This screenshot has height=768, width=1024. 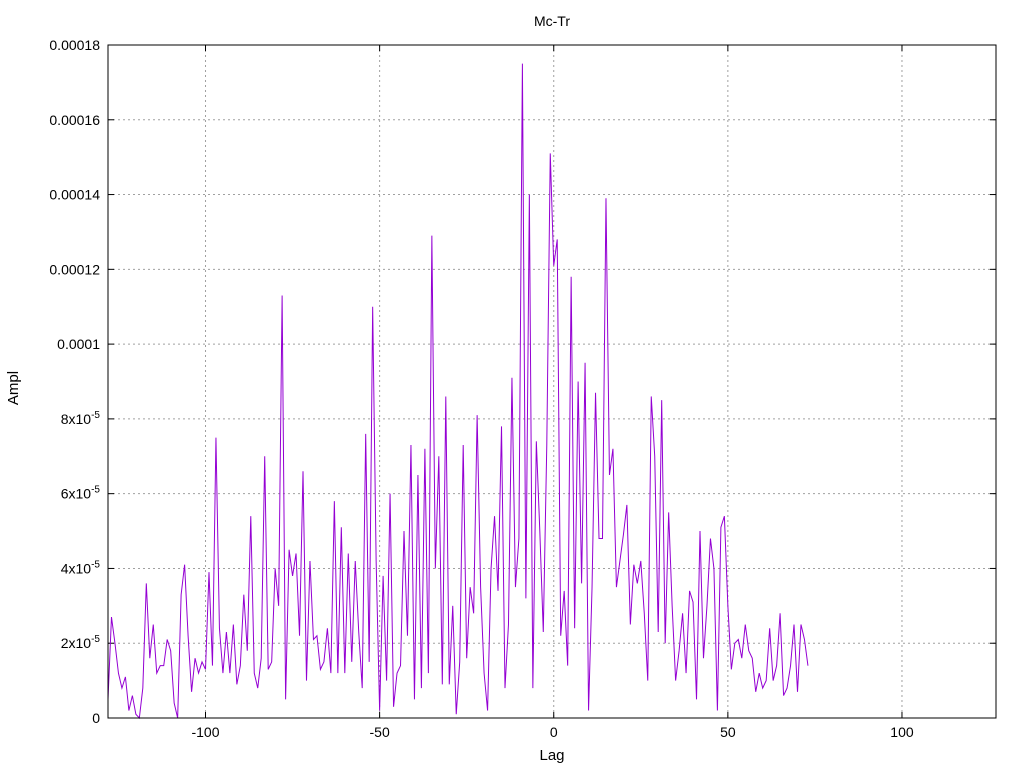 I want to click on y-tick-label: 4x10-5, so click(x=81, y=567).